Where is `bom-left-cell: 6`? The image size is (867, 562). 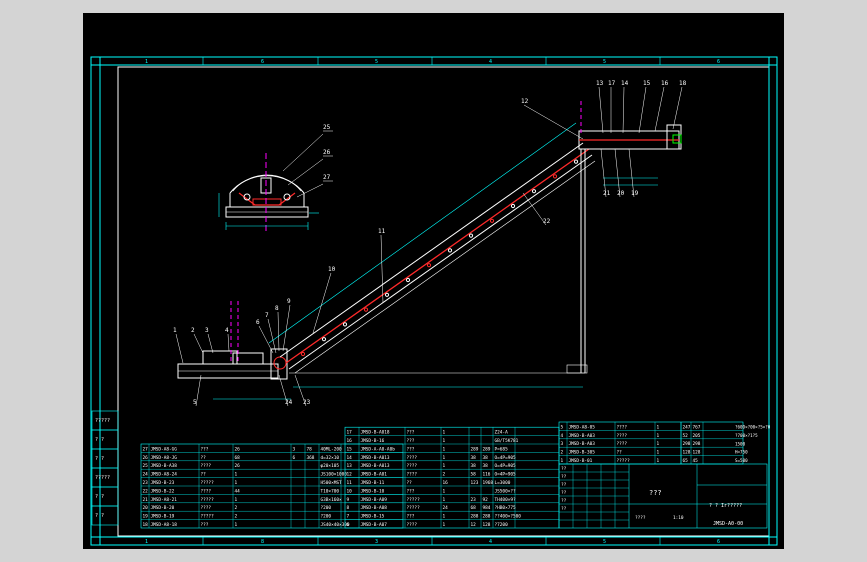
bom-left-cell: 6 is located at coordinates (294, 458).